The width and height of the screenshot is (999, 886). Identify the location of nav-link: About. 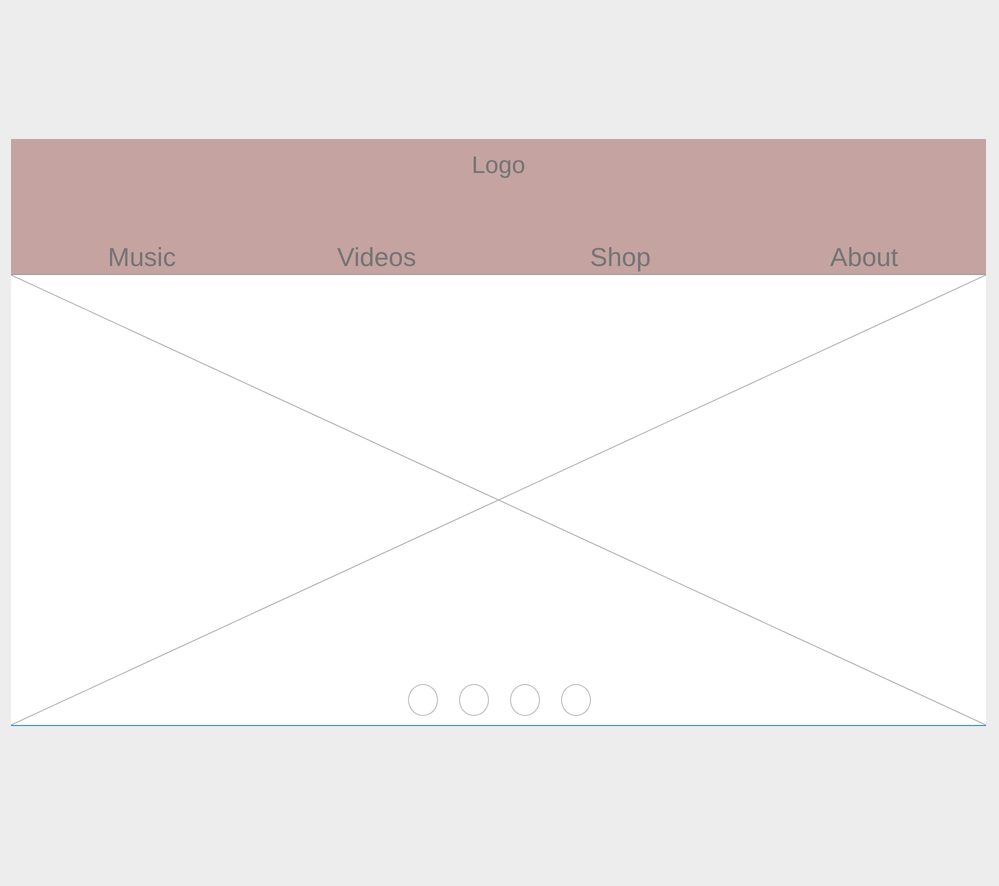
(864, 257).